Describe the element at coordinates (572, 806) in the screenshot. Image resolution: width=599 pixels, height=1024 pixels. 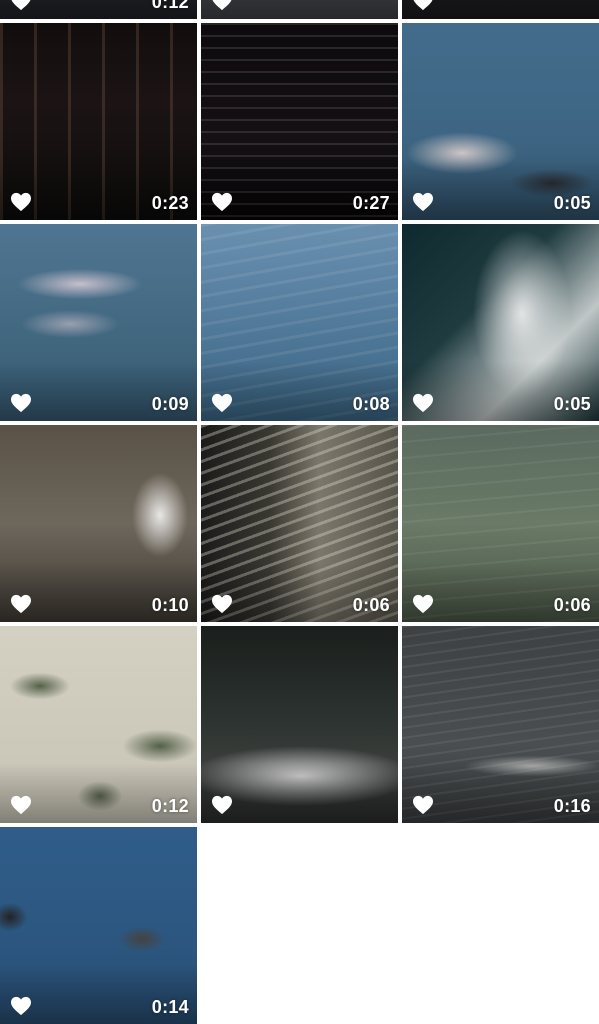
I see `video-duration: 0:16` at that location.